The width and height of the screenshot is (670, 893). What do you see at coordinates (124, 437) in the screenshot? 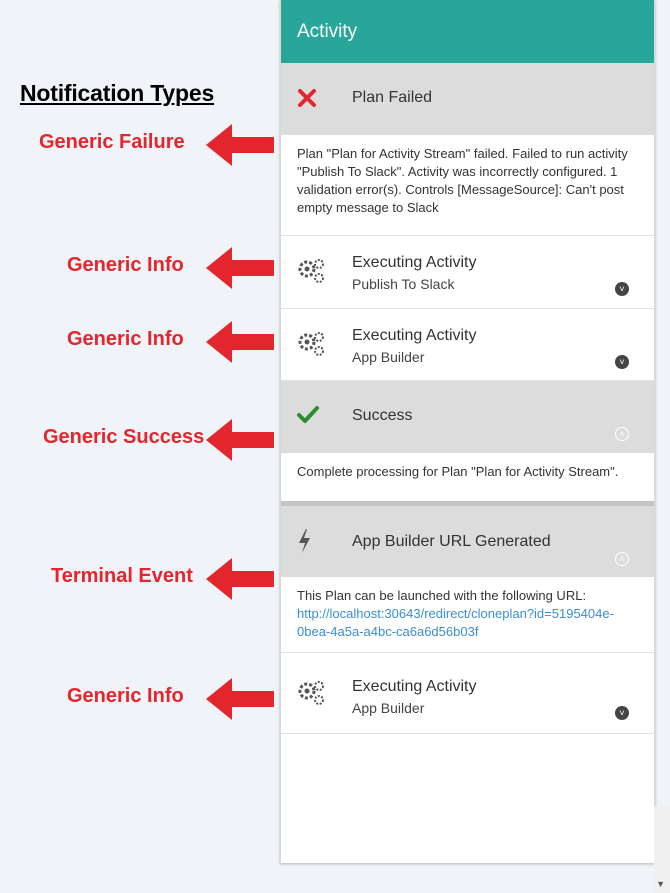
I see `annotation-generic-success: Generic Success` at bounding box center [124, 437].